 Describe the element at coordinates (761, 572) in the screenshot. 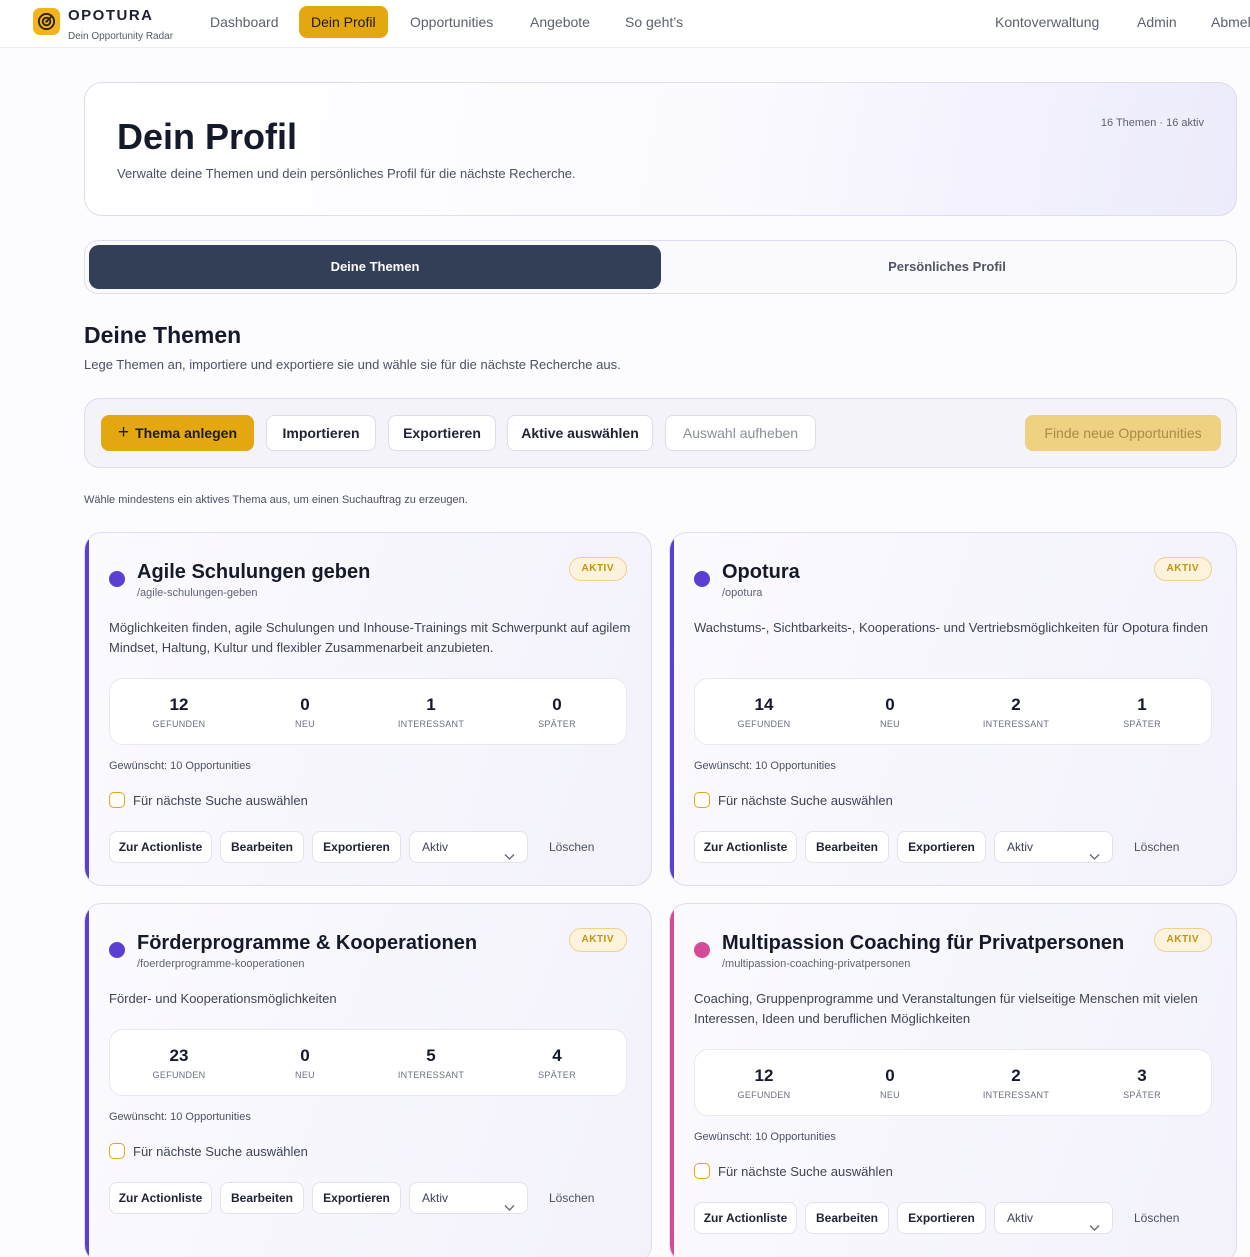

I see `theme-title: Opotura` at that location.